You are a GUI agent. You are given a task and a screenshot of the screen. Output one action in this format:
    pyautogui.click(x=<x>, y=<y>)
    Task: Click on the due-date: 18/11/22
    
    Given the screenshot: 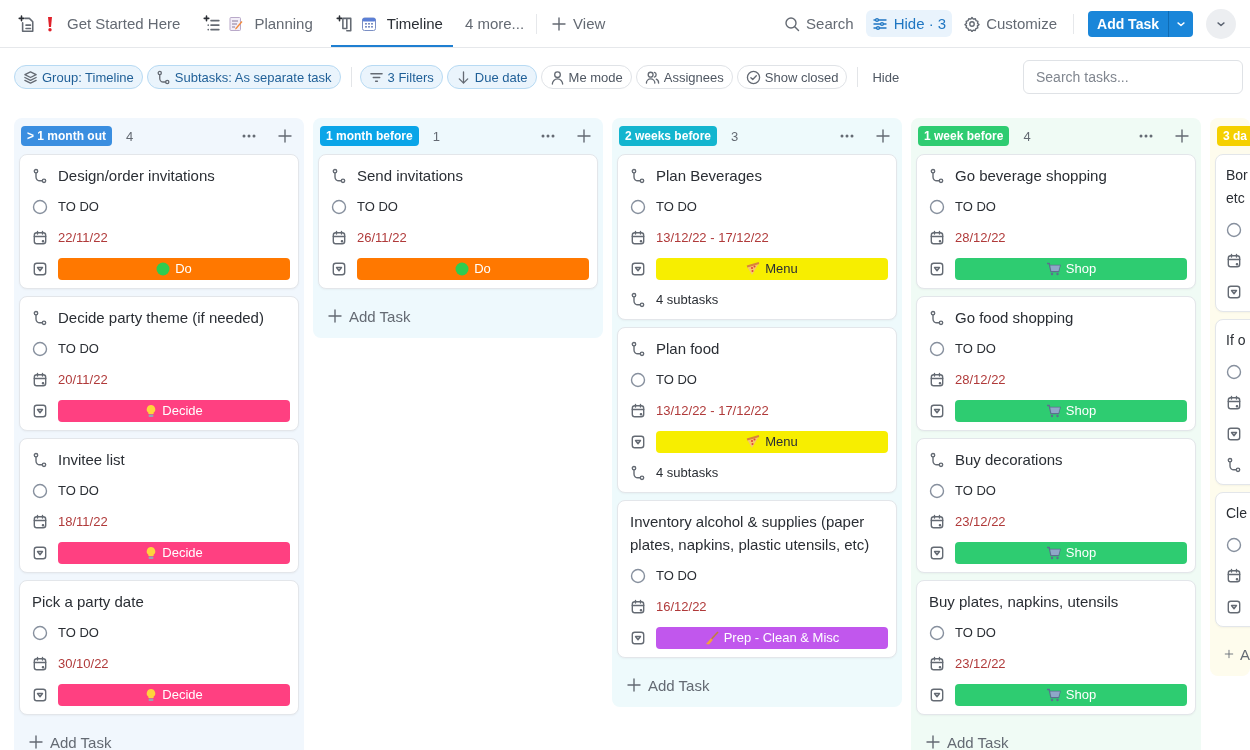 What is the action you would take?
    pyautogui.click(x=83, y=521)
    